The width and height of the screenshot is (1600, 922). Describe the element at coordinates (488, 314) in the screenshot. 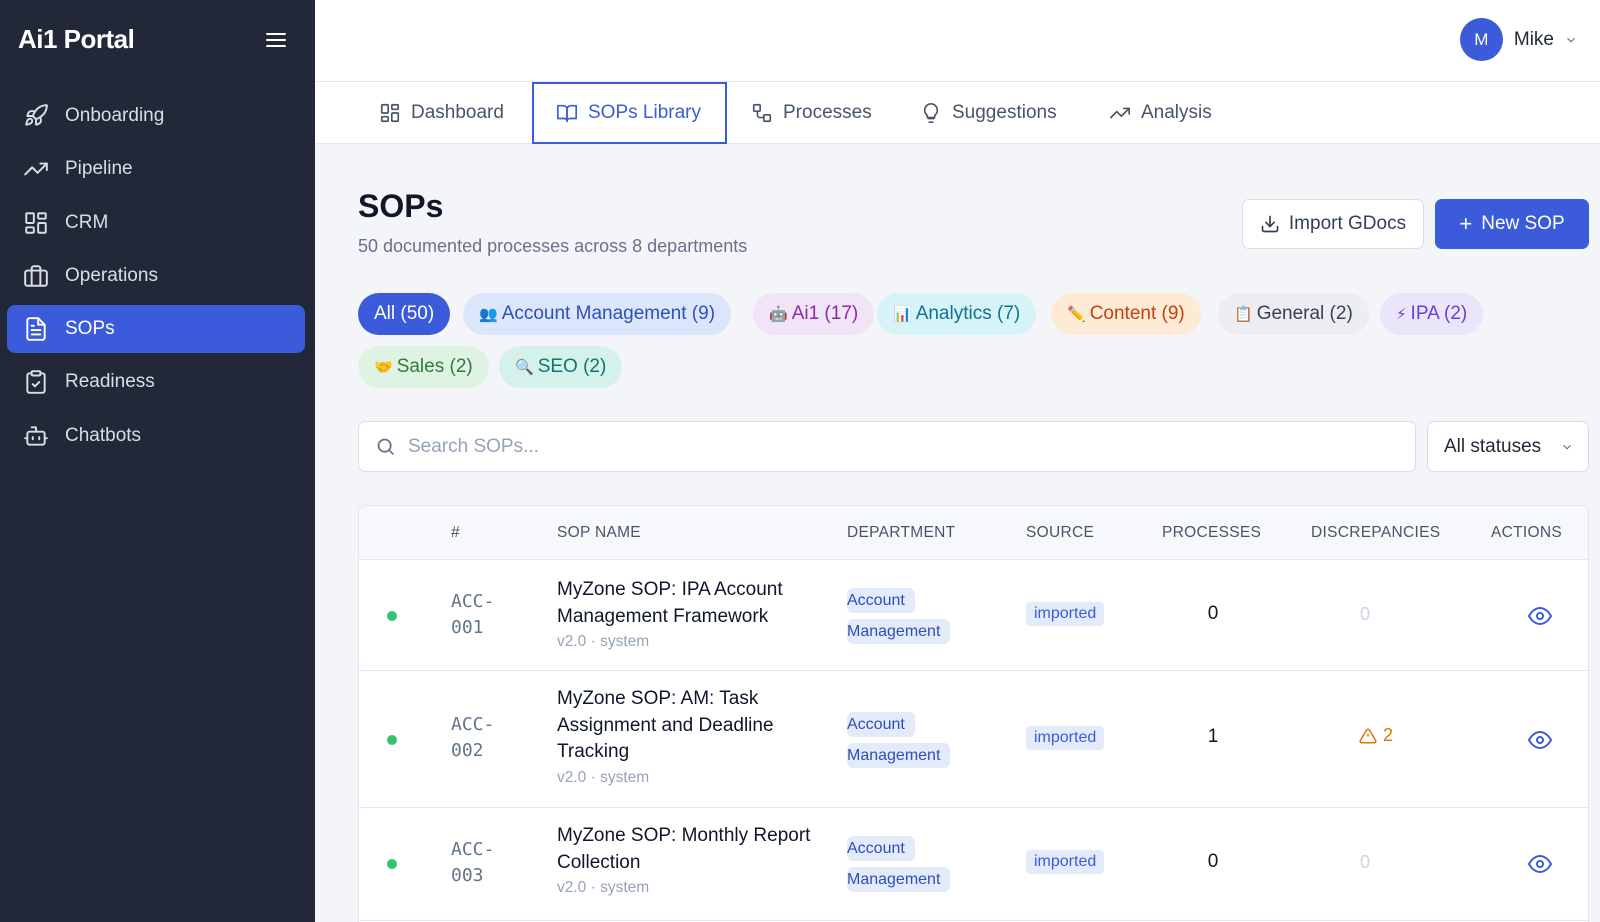

I see `people-icon: 👥` at that location.